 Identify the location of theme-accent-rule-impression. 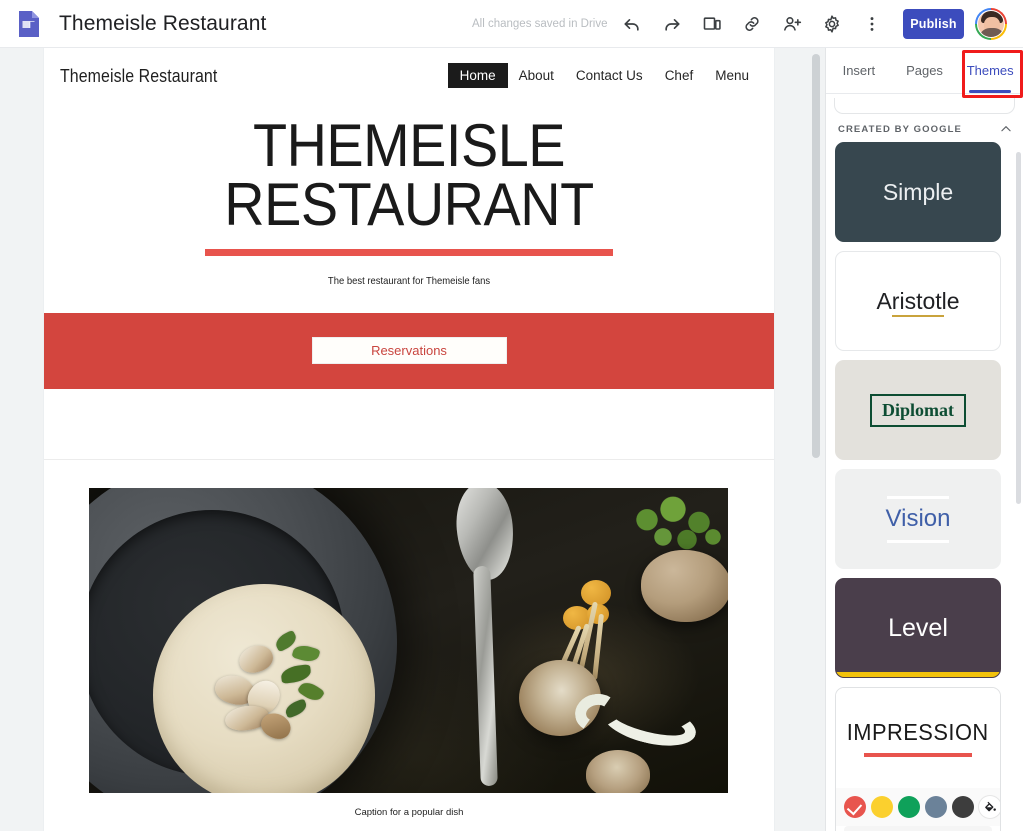
(918, 755).